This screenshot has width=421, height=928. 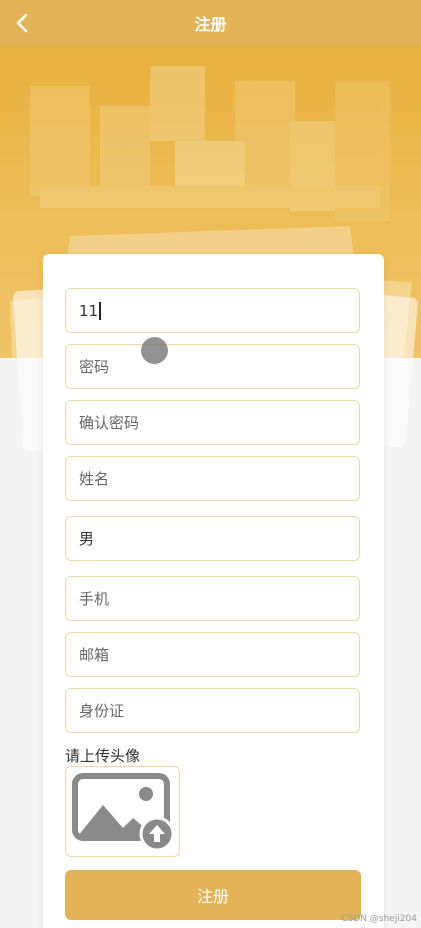 What do you see at coordinates (212, 538) in the screenshot?
I see `gender-select: 男` at bounding box center [212, 538].